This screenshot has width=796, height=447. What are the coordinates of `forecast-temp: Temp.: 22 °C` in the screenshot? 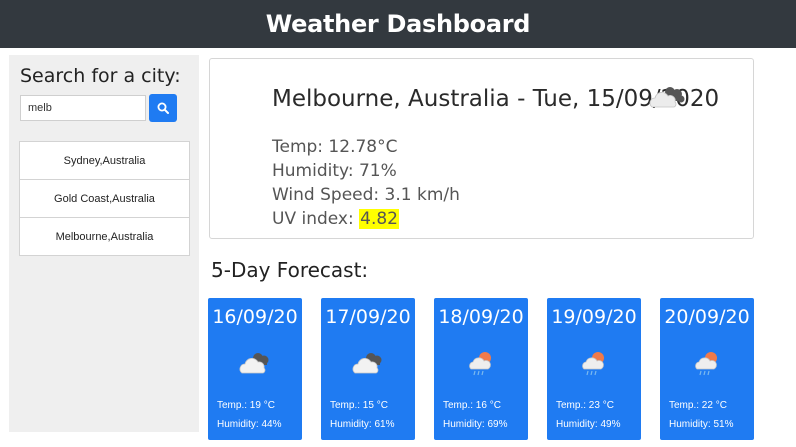 It's located at (698, 405).